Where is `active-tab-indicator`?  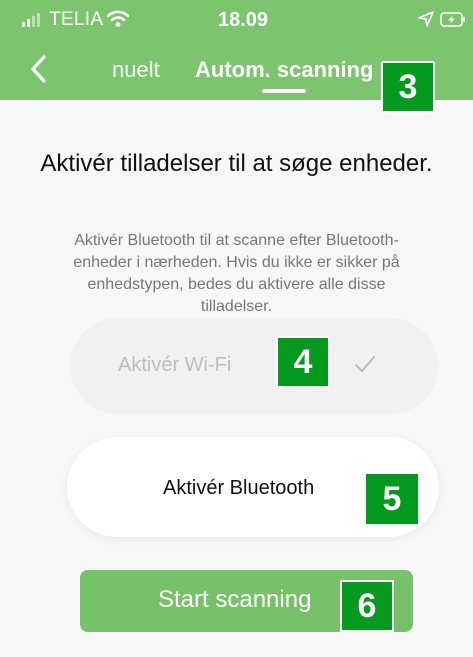 active-tab-indicator is located at coordinates (284, 91).